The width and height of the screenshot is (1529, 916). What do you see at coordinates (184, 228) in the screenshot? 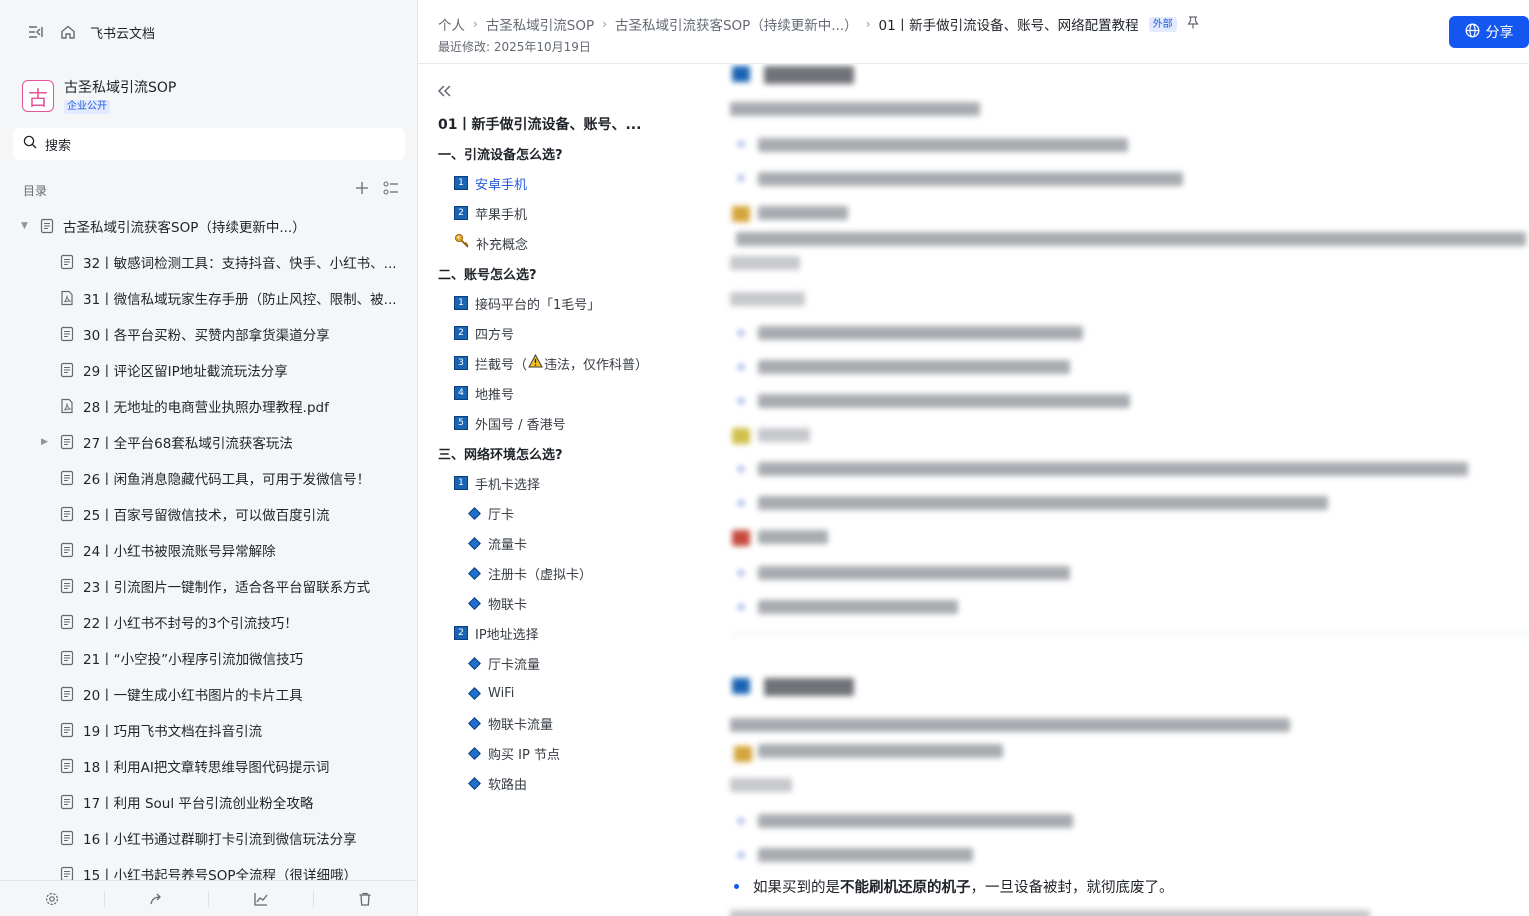
I see `tree-item-label: 古圣私域引流获客SOP（持续更新中...）` at bounding box center [184, 228].